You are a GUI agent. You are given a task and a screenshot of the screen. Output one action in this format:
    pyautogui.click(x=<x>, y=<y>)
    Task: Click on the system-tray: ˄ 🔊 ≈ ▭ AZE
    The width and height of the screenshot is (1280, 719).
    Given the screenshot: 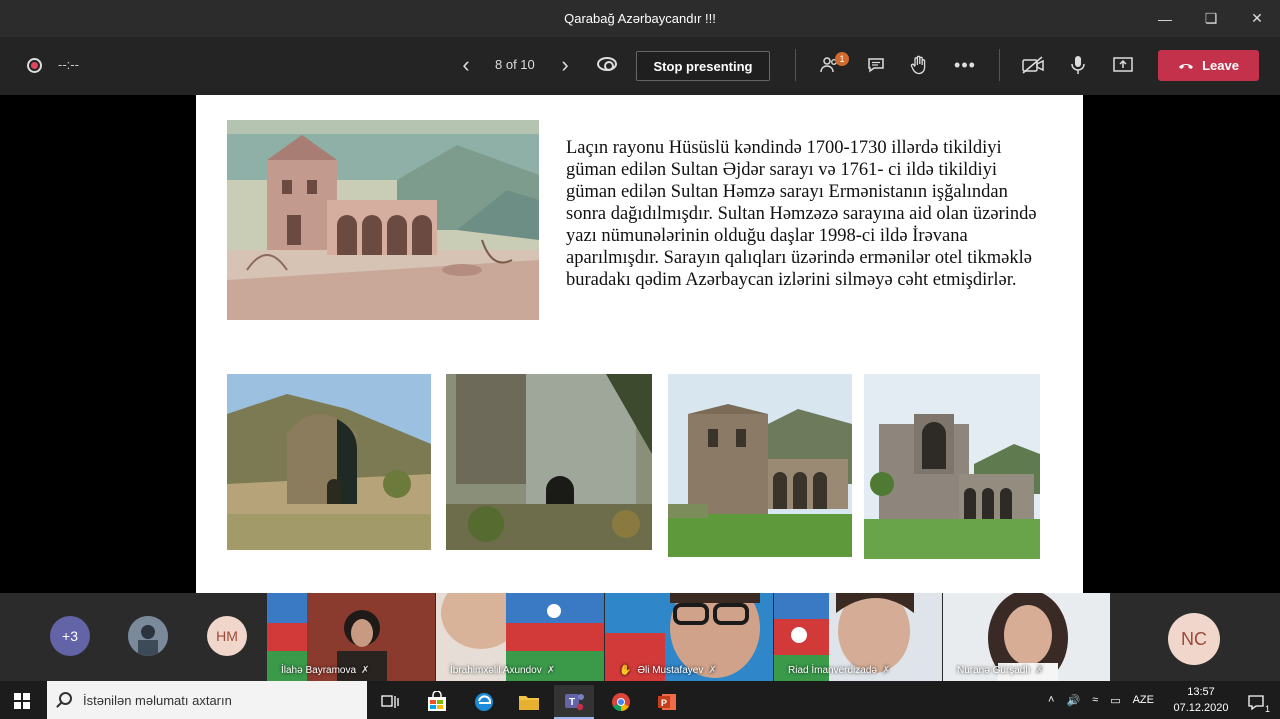 What is the action you would take?
    pyautogui.click(x=1101, y=700)
    